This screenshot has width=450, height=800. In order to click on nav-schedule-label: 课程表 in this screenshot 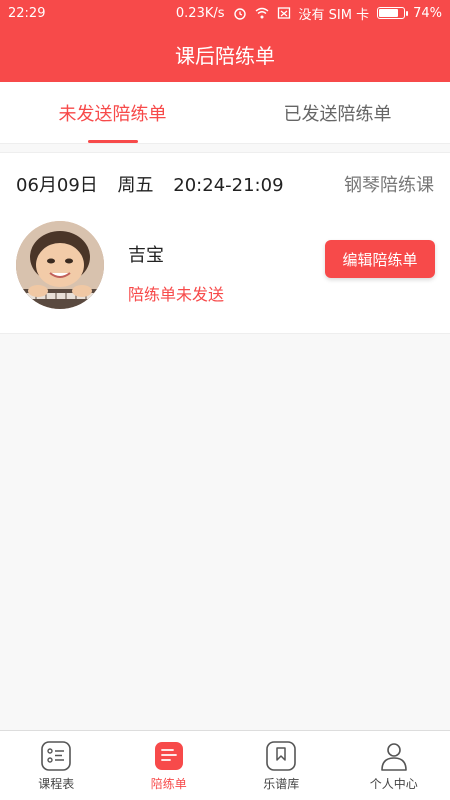, I will do `click(56, 783)`.